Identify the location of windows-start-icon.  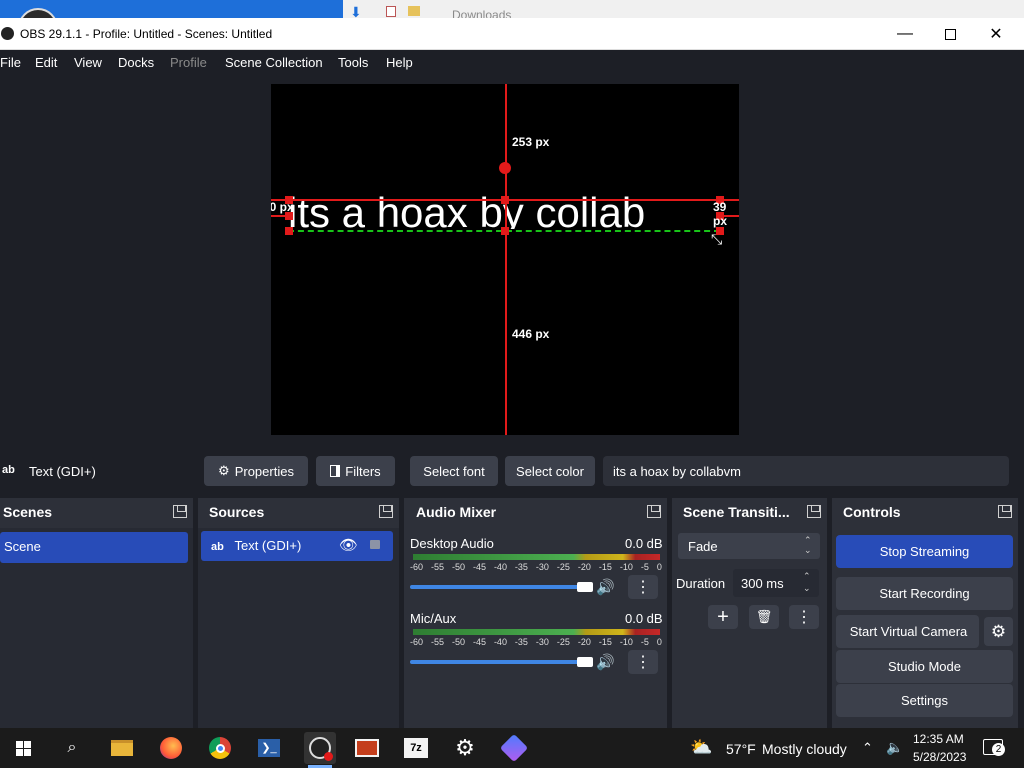
(23, 748).